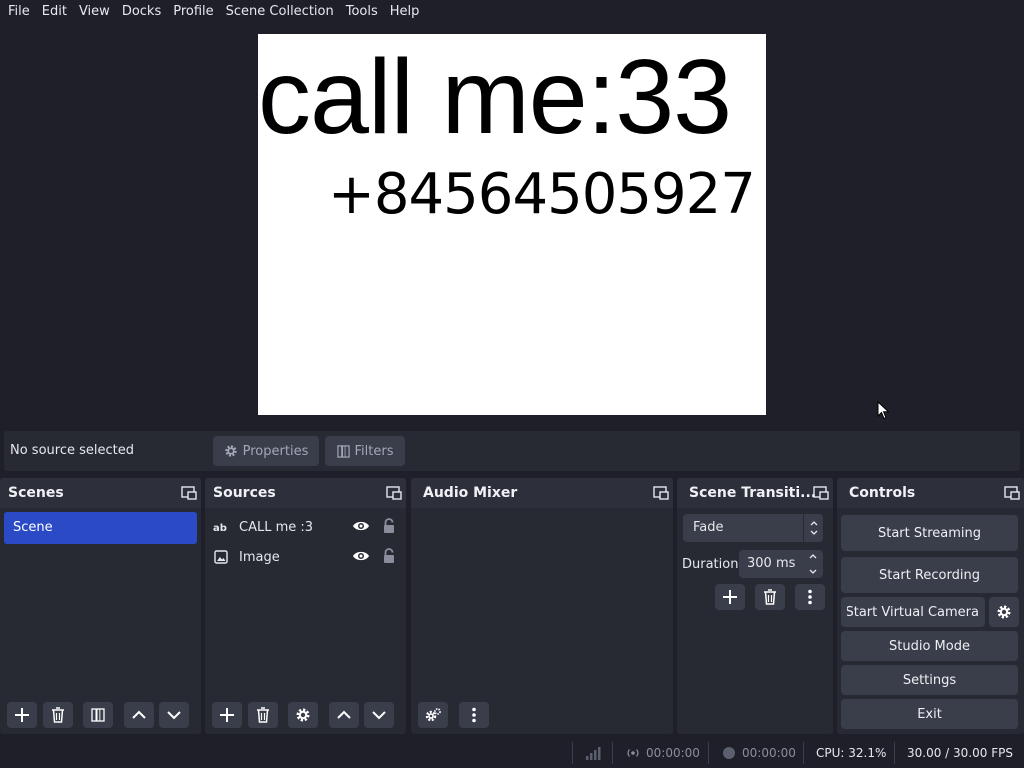 The height and width of the screenshot is (768, 1024). I want to click on filters-button: Filters, so click(365, 451).